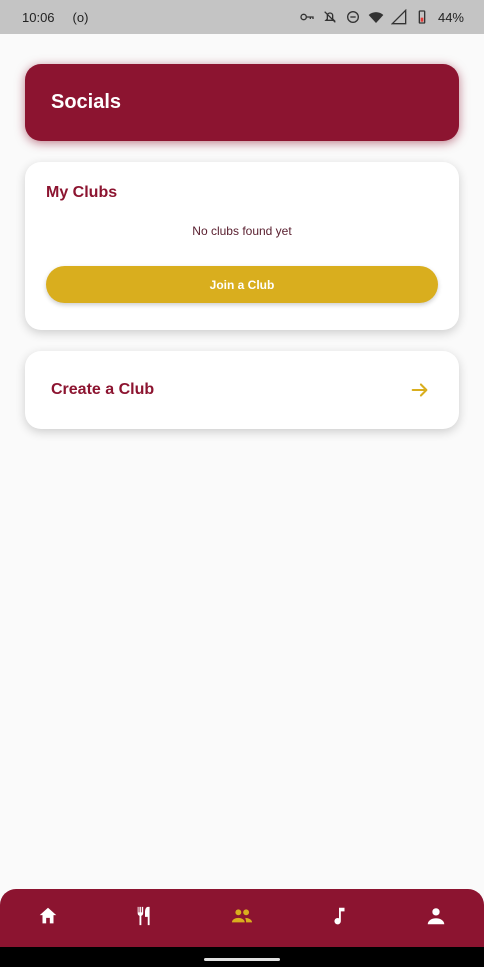 The height and width of the screenshot is (967, 484). I want to click on bottom-navigation, so click(242, 918).